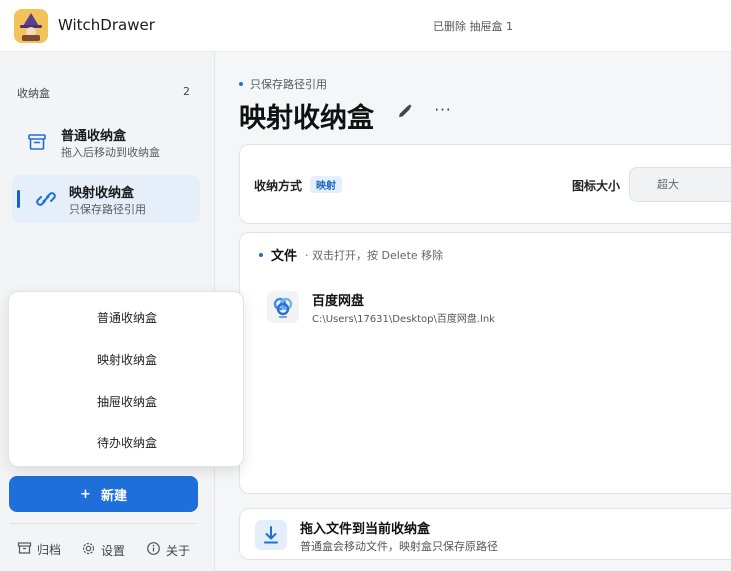 This screenshot has height=571, width=731. I want to click on about-label: 关于, so click(178, 550).